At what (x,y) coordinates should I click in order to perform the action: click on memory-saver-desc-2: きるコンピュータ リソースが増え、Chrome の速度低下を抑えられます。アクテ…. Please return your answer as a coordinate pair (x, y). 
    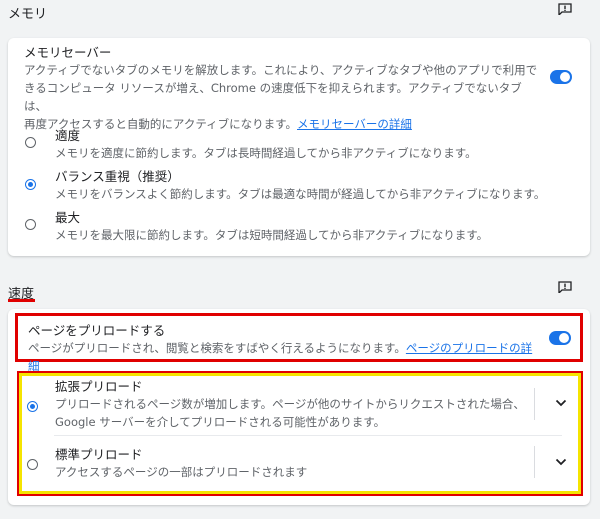
    Looking at the image, I should click on (273, 97).